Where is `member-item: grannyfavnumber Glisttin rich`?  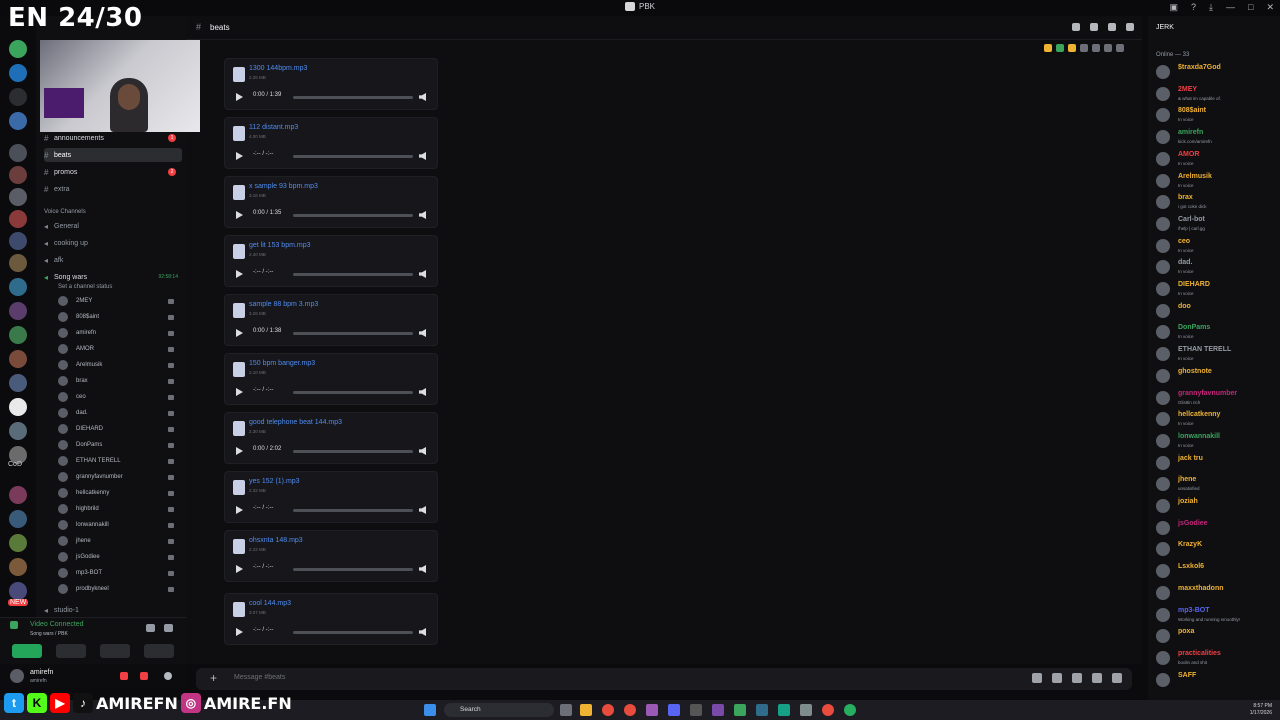
member-item: grannyfavnumber Glisttin rich is located at coordinates (1216, 398).